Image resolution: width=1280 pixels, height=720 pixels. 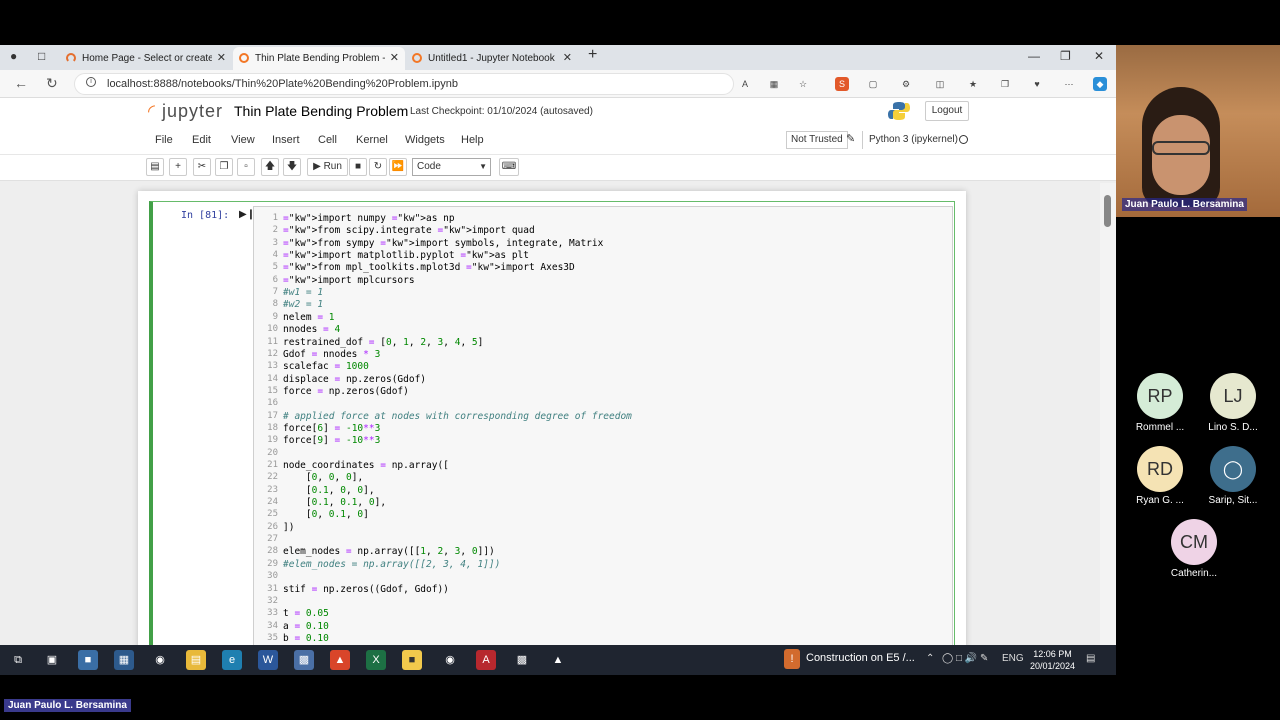 I want to click on code-line: [0, 0, 0],, so click(x=323, y=478).